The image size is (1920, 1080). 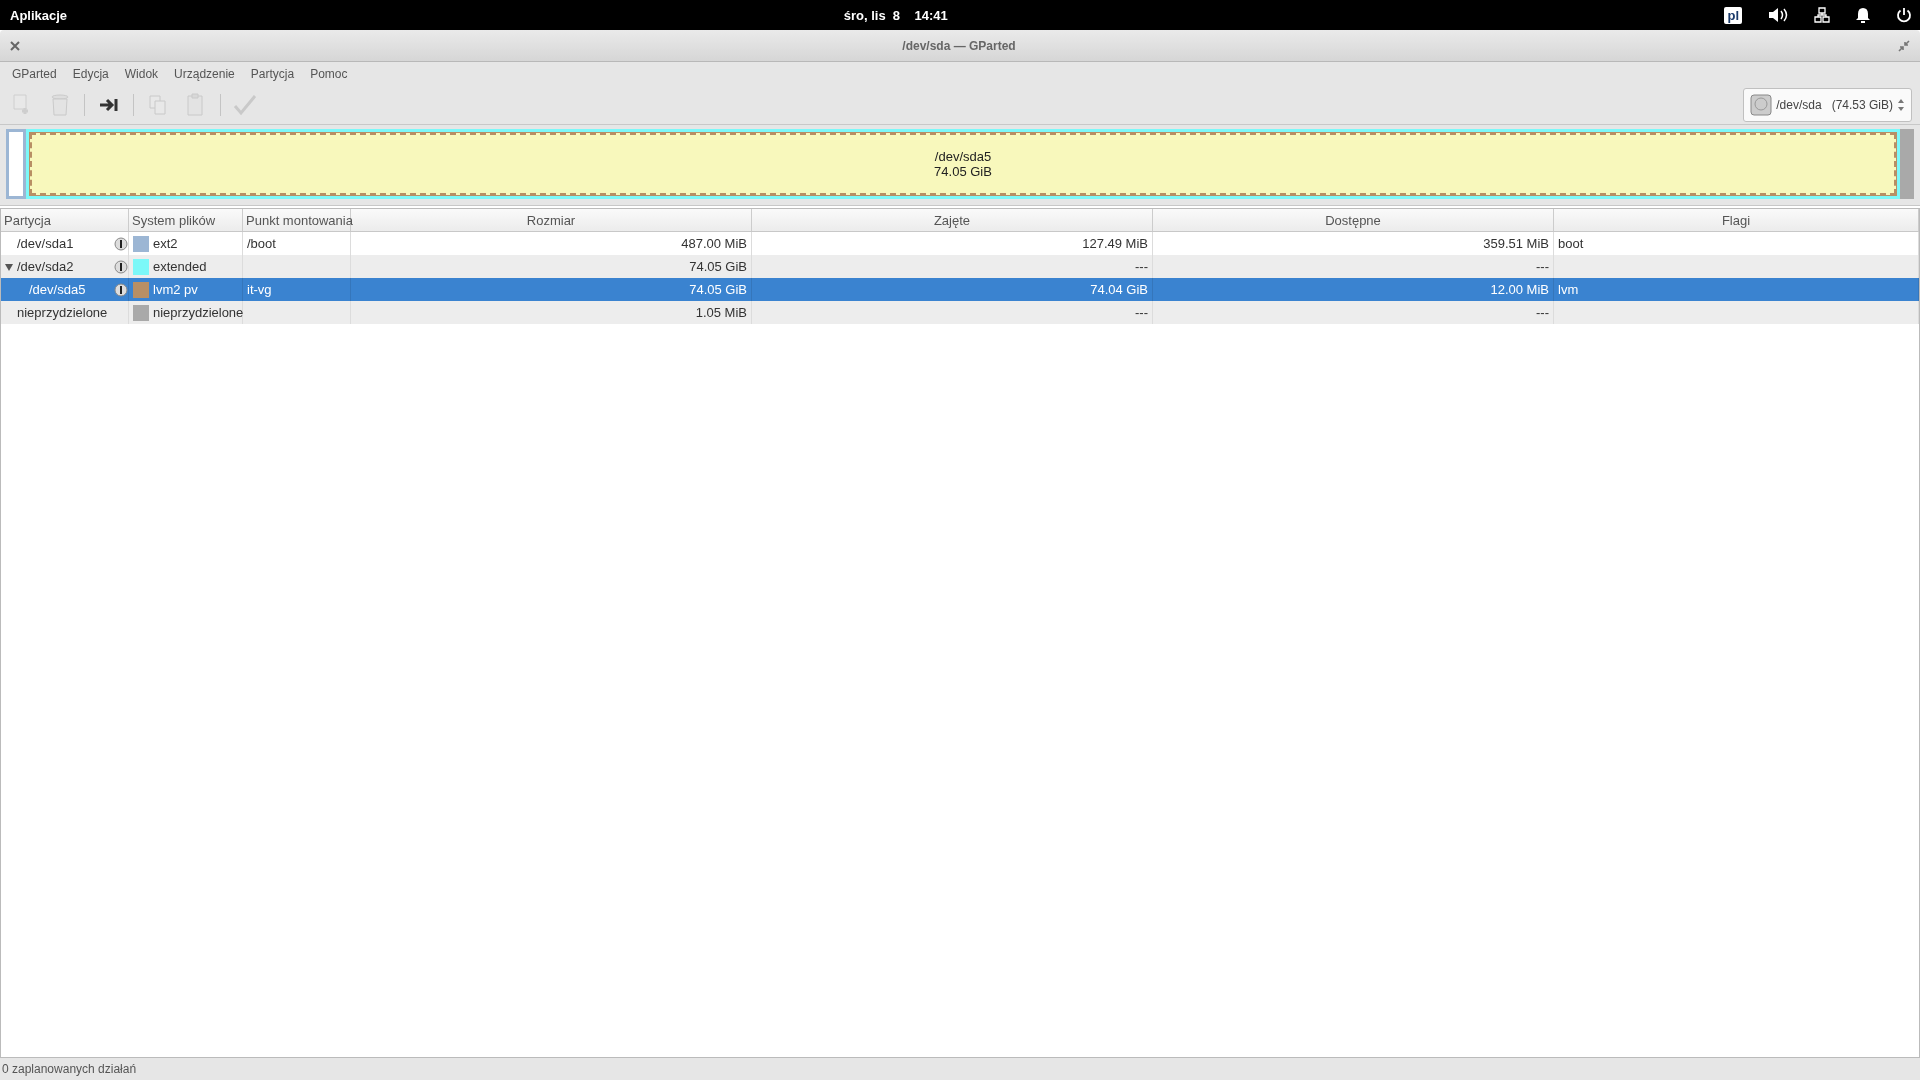 What do you see at coordinates (90, 74) in the screenshot?
I see `menu-item: Edycja` at bounding box center [90, 74].